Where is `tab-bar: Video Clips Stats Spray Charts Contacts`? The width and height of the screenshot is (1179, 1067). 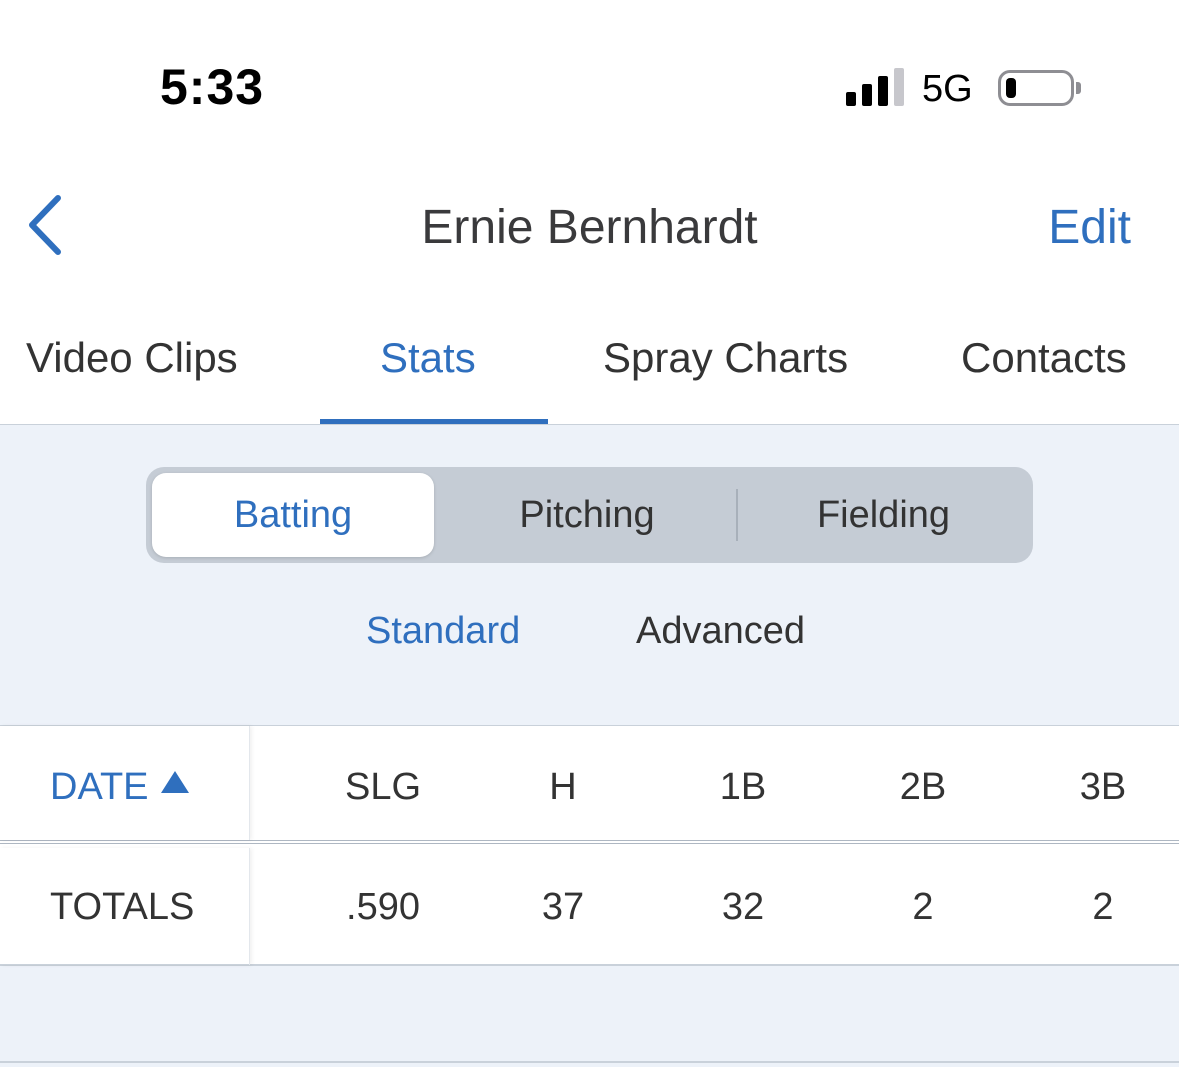 tab-bar: Video Clips Stats Spray Charts Contacts is located at coordinates (589, 367).